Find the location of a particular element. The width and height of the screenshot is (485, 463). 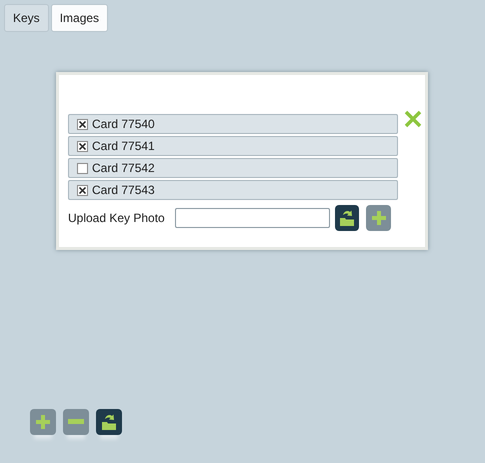

card-label: Card 77543 is located at coordinates (123, 190).